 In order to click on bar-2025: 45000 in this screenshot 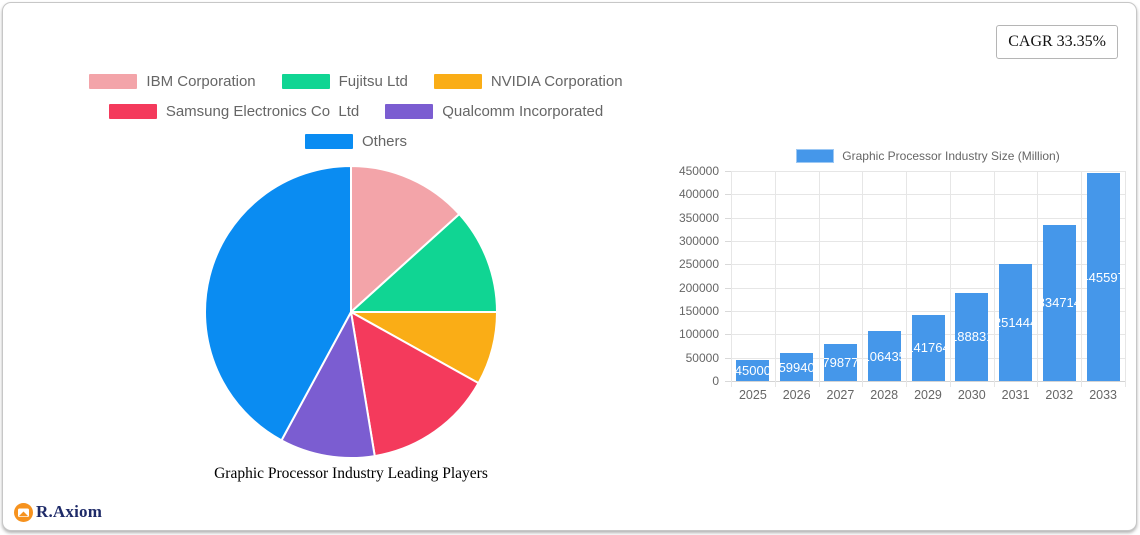, I will do `click(753, 370)`.